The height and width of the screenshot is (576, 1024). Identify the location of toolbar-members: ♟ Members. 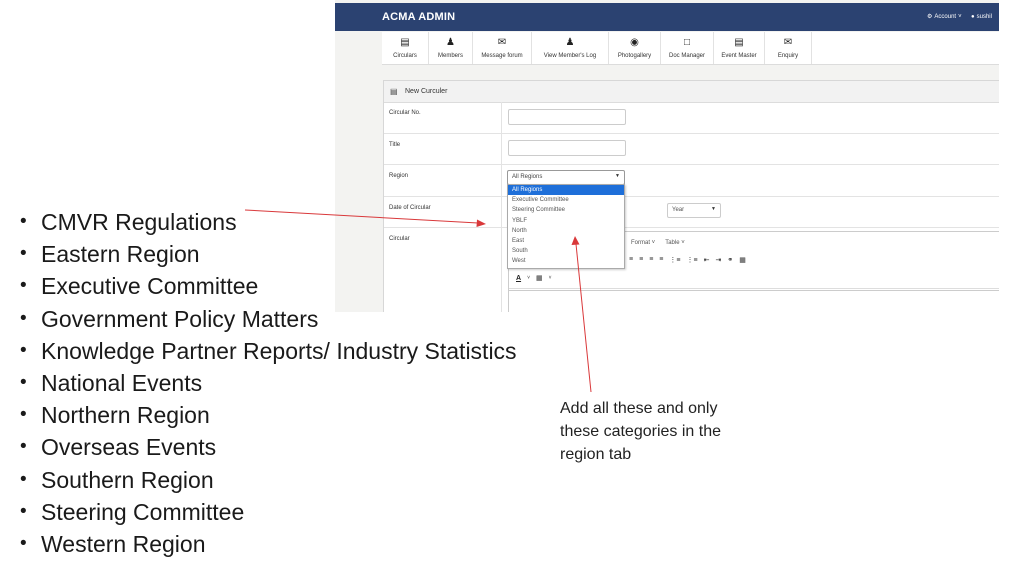
(451, 48).